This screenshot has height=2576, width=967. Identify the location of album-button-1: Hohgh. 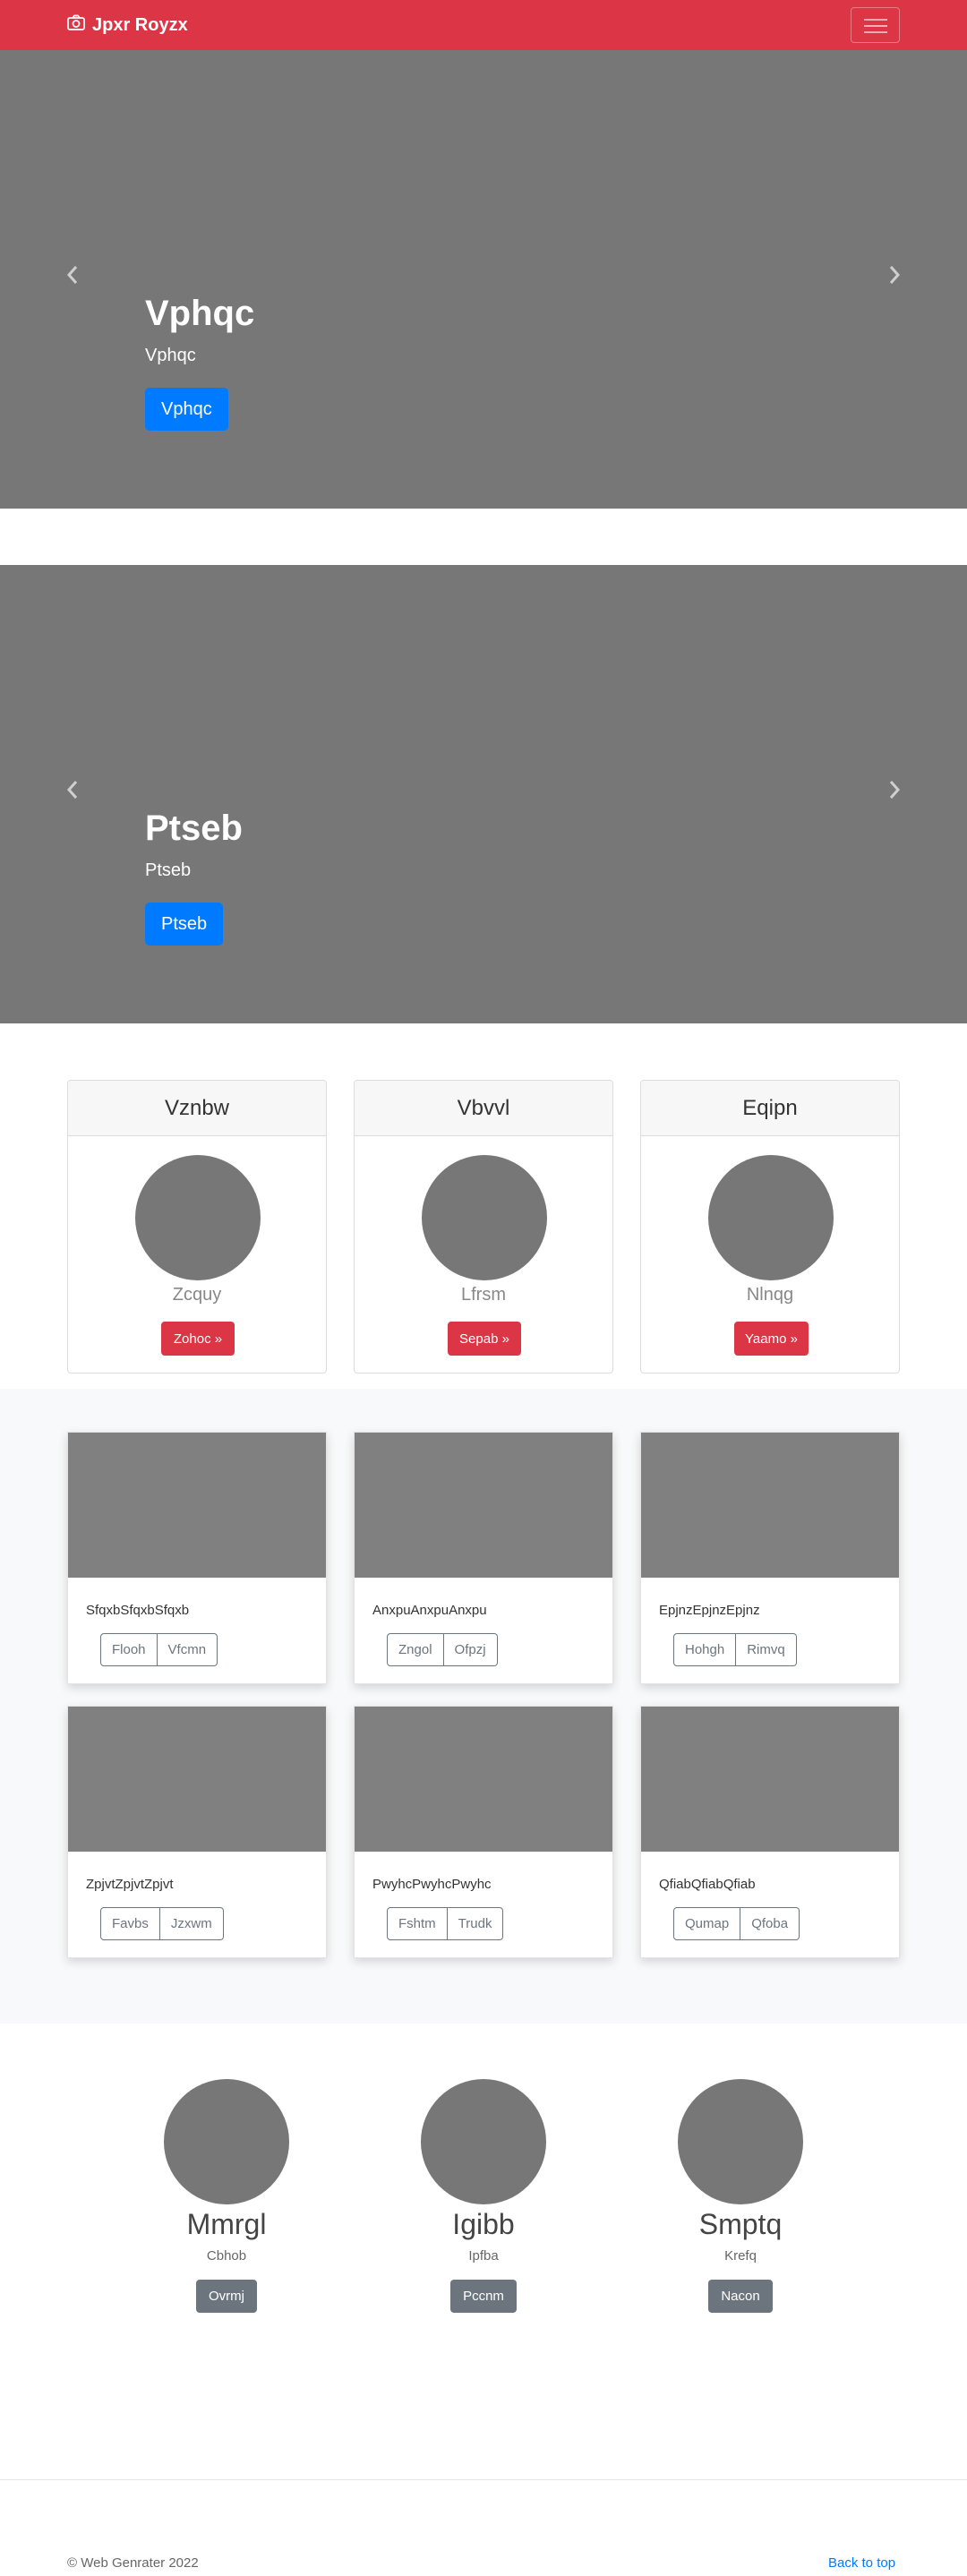
(705, 1649).